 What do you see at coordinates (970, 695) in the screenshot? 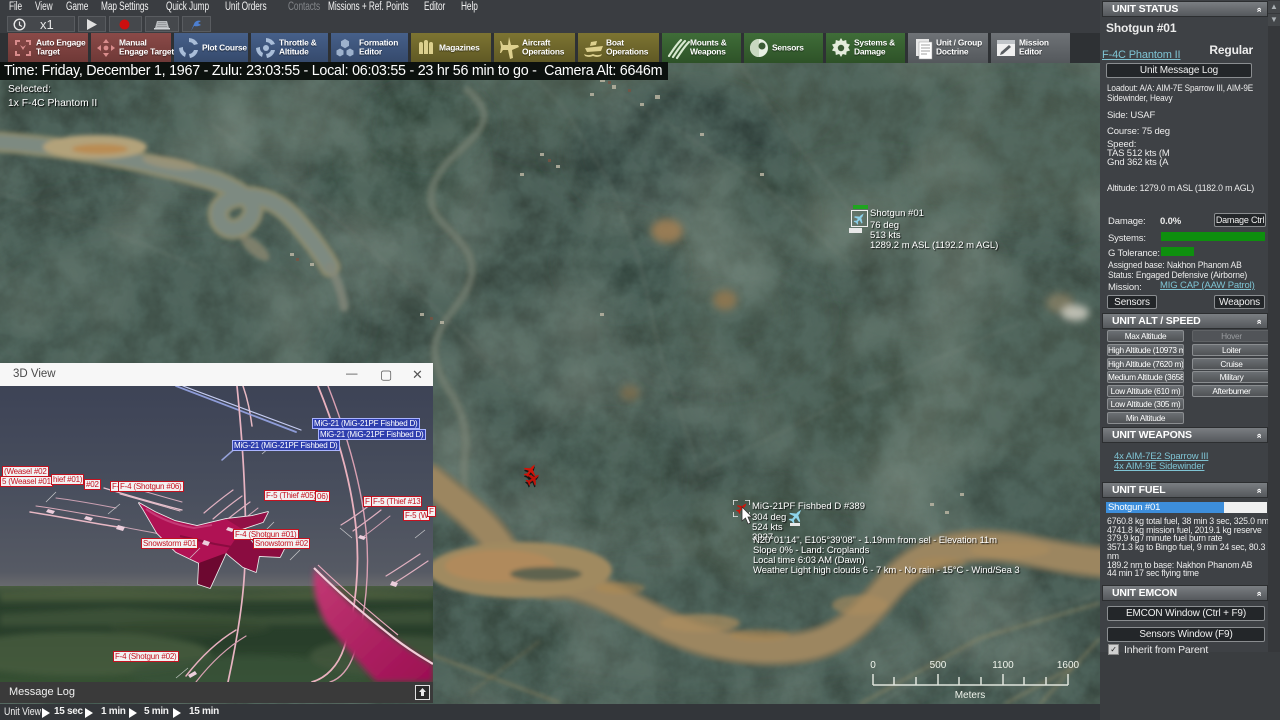
I see `svg-text: Meters` at bounding box center [970, 695].